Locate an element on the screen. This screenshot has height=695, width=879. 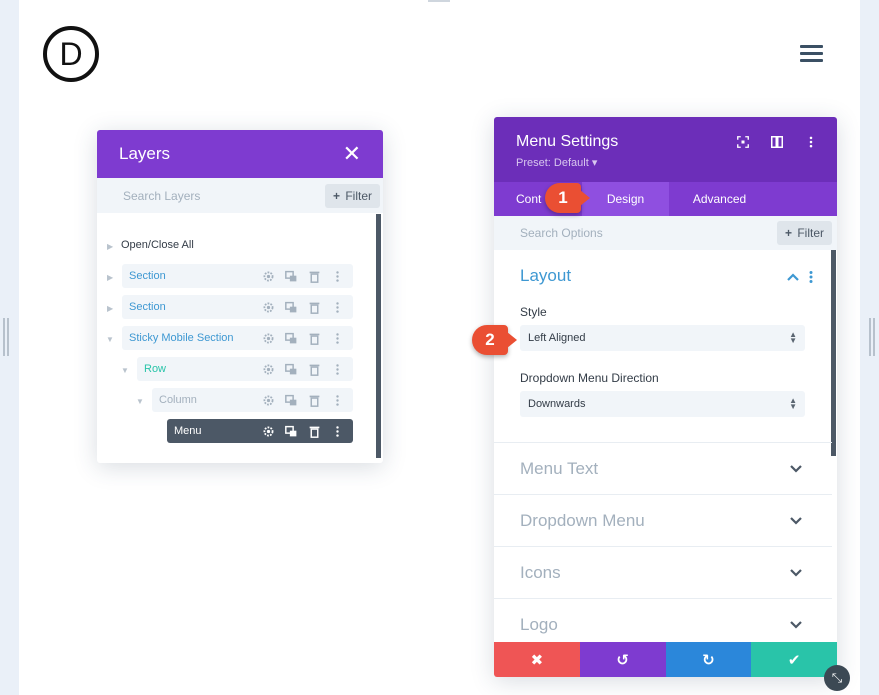
fullscreen-icon is located at coordinates (743, 142).